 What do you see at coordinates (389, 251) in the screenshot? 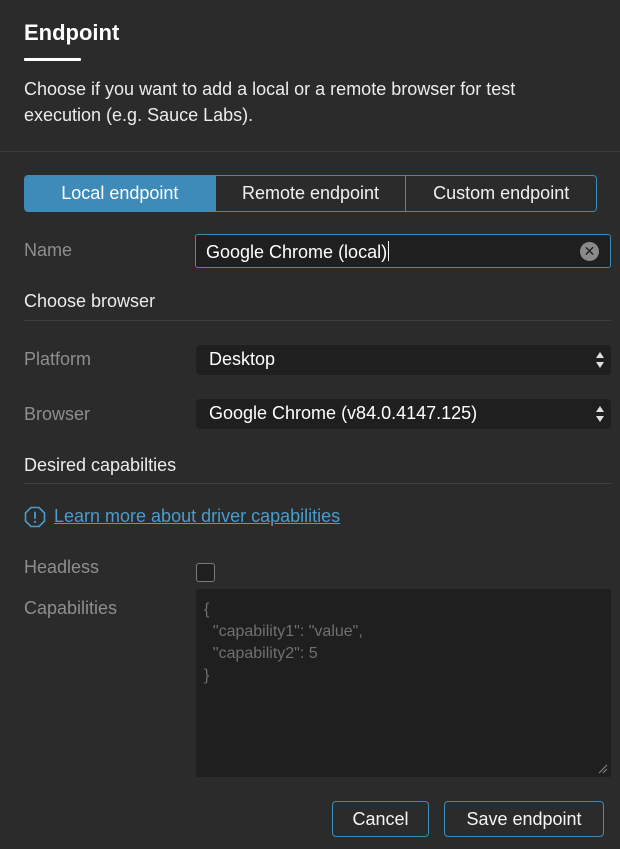
I see `text-caret` at bounding box center [389, 251].